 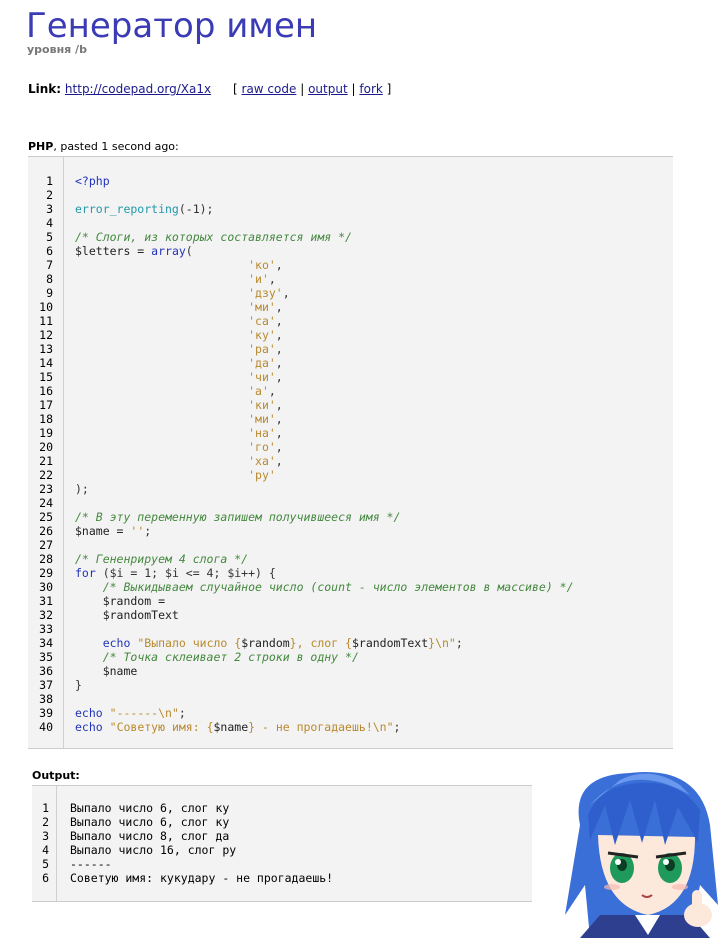 What do you see at coordinates (46, 321) in the screenshot?
I see `line-number: 11` at bounding box center [46, 321].